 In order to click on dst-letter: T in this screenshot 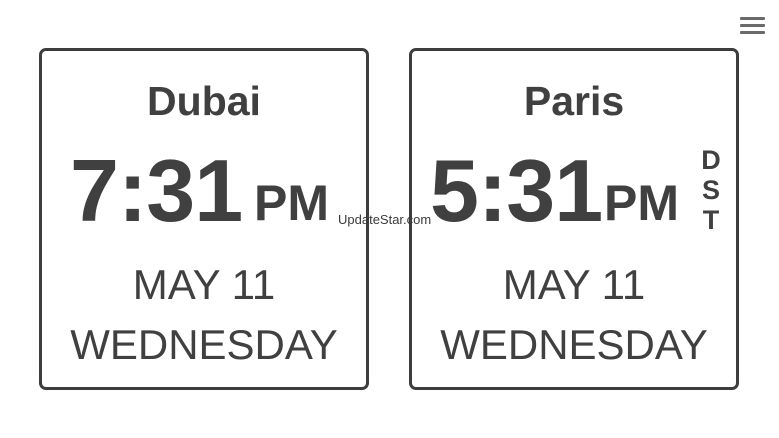, I will do `click(711, 220)`.